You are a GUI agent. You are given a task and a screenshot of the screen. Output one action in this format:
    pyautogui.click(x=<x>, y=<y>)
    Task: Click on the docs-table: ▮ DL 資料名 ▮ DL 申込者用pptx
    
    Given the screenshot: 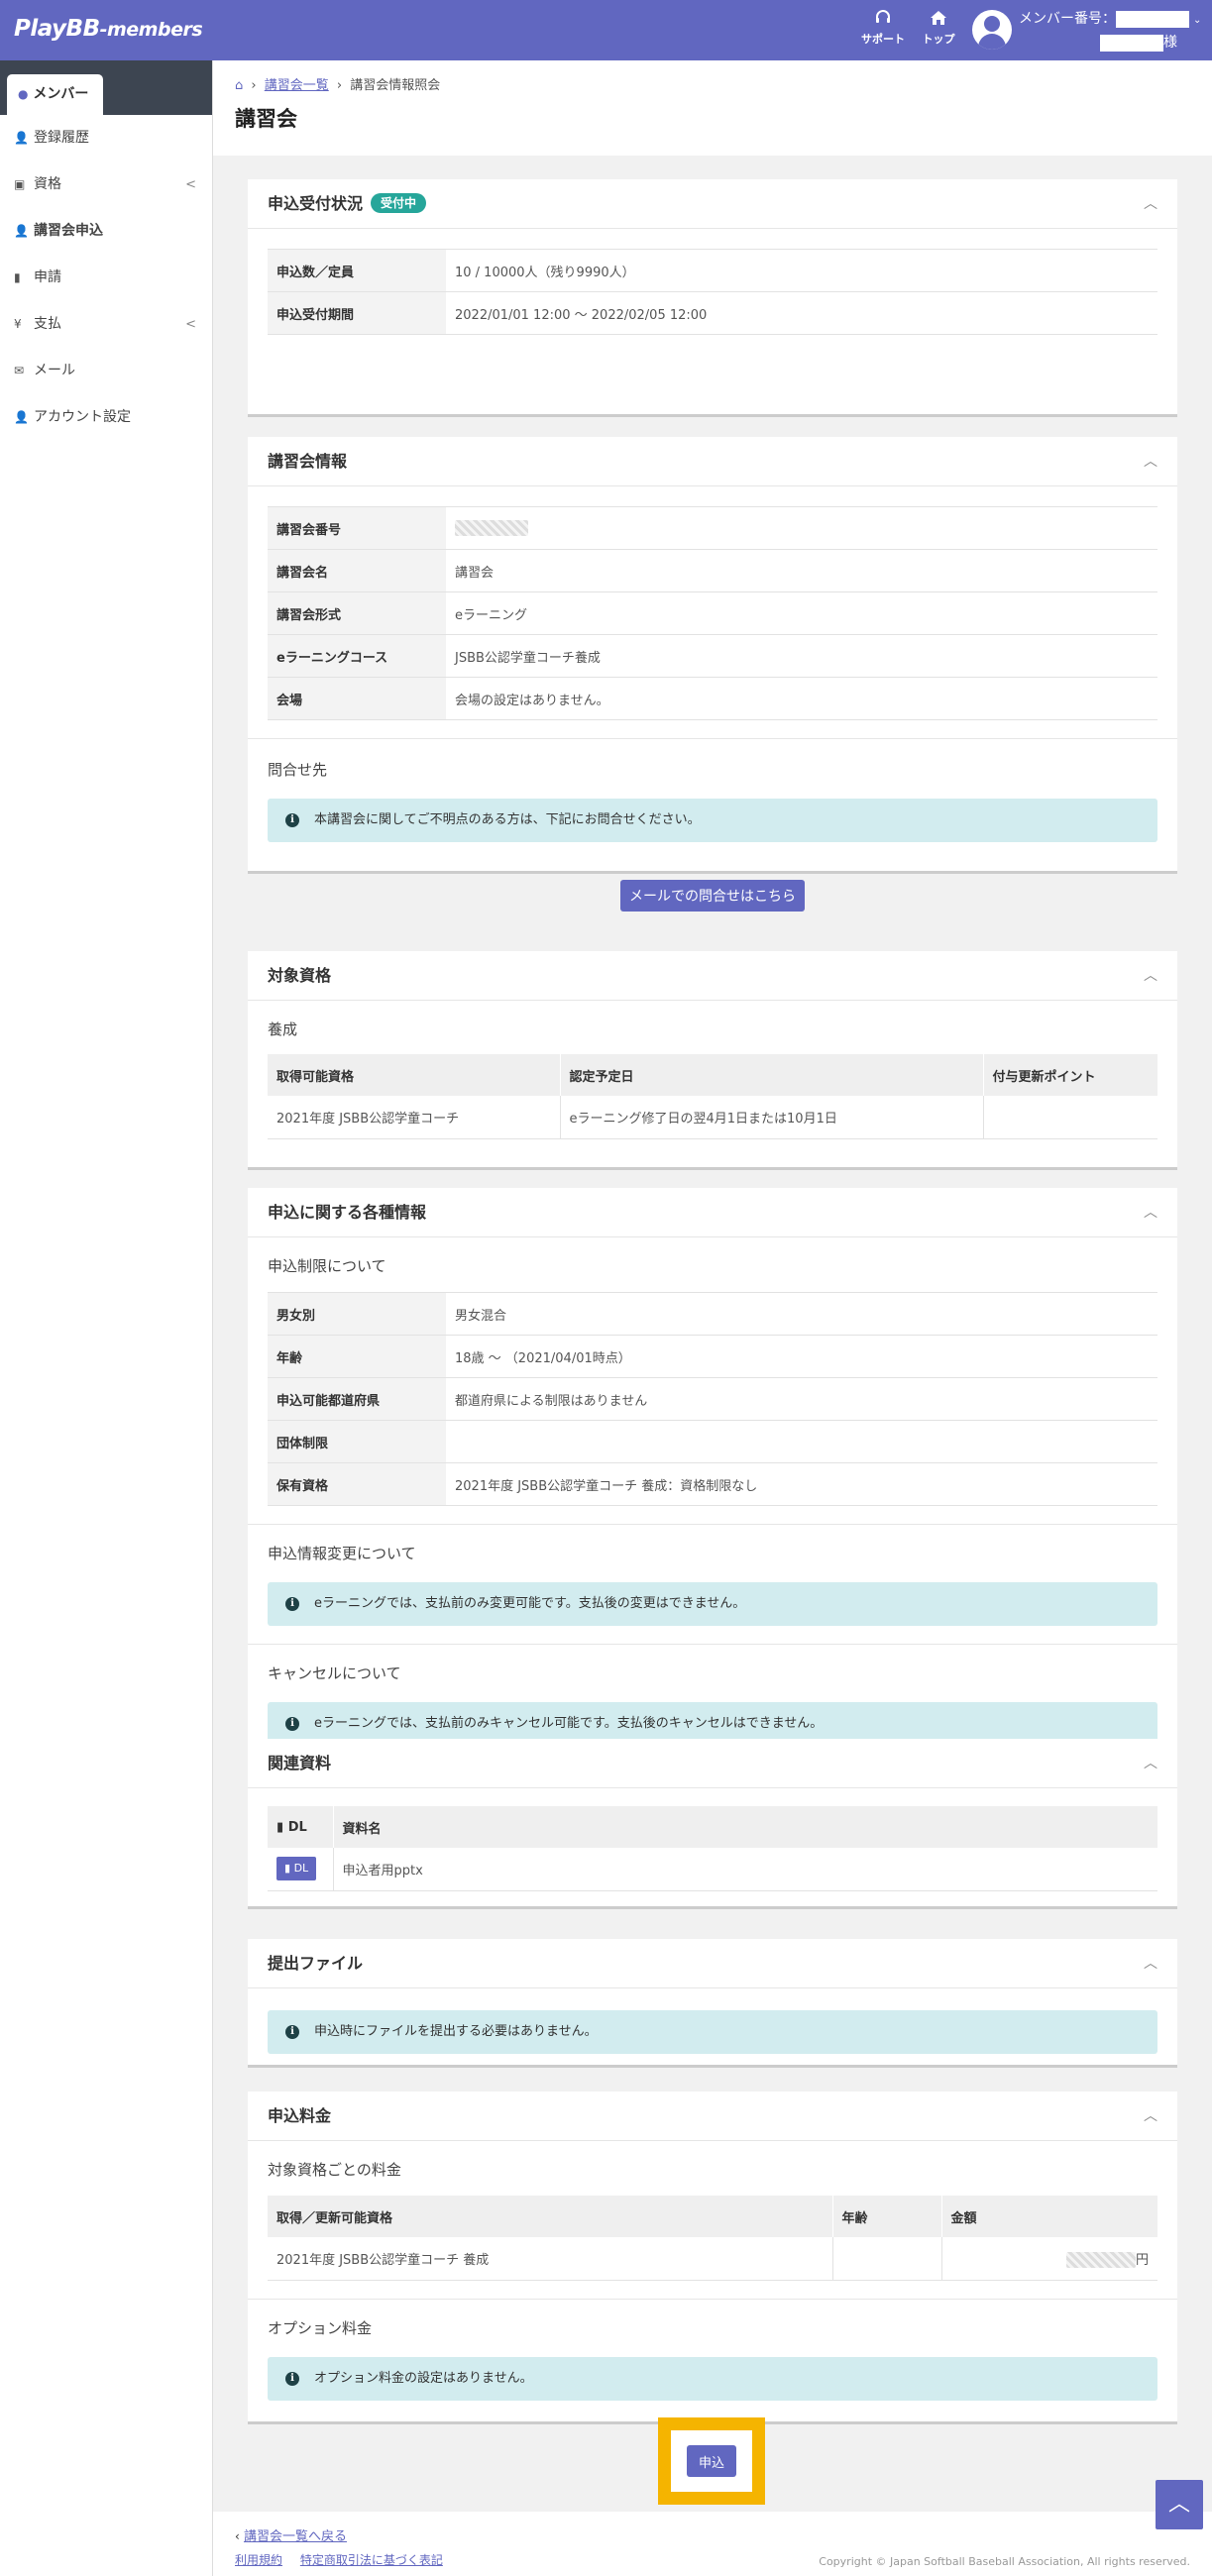 What is the action you would take?
    pyautogui.click(x=713, y=1848)
    